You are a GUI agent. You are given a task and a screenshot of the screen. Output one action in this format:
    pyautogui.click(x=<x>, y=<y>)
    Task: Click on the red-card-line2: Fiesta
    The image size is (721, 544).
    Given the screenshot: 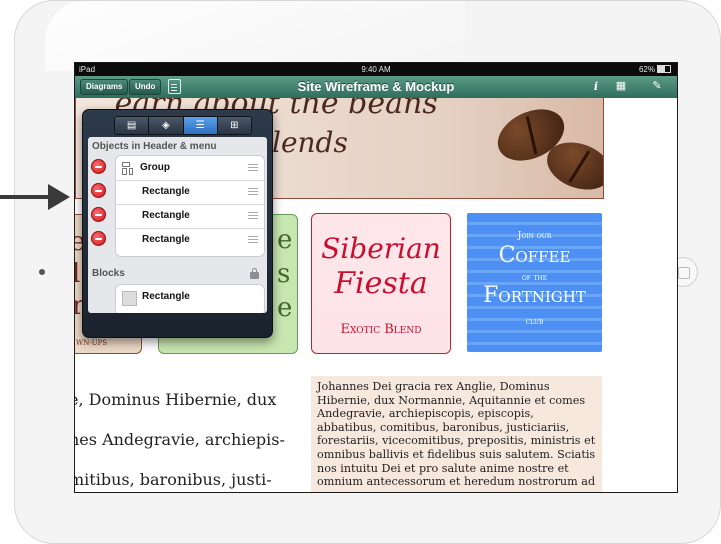 What is the action you would take?
    pyautogui.click(x=381, y=283)
    